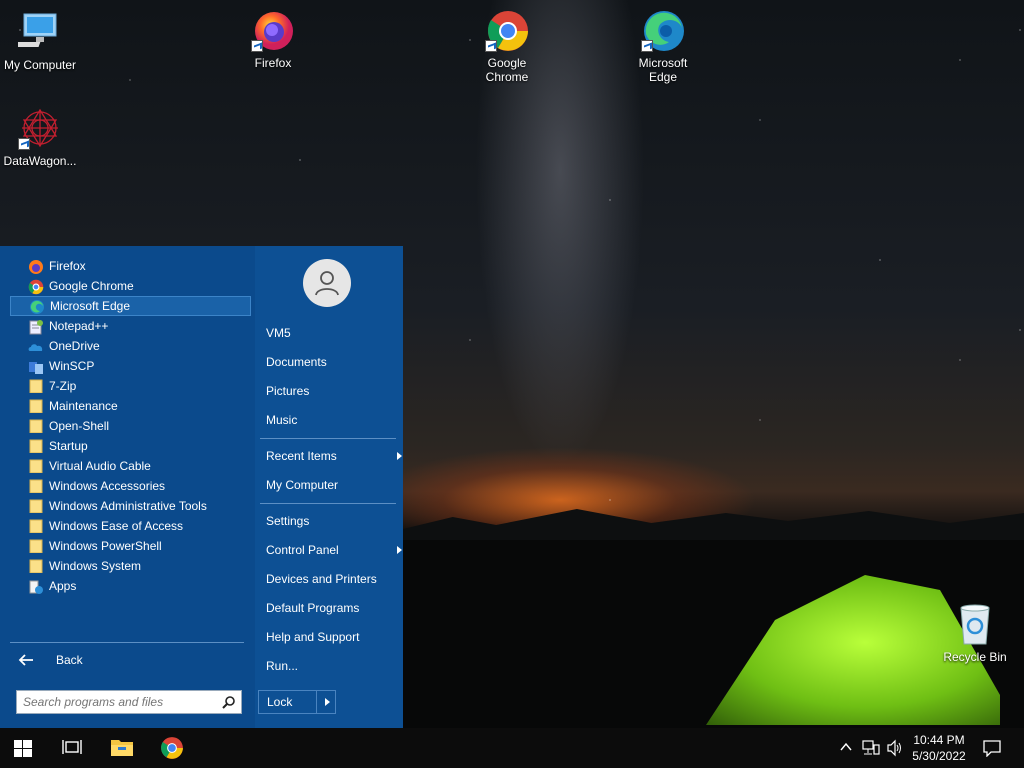 The height and width of the screenshot is (768, 1024). I want to click on user-icon, so click(327, 283).